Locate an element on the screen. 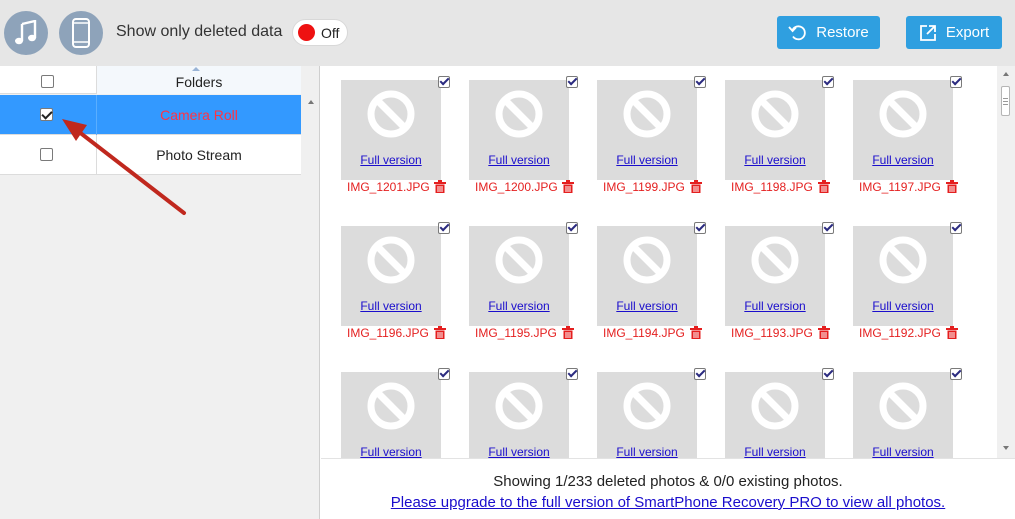 The height and width of the screenshot is (519, 1015). photo-tile: Full version IMG_1200.JPG is located at coordinates (513, 139).